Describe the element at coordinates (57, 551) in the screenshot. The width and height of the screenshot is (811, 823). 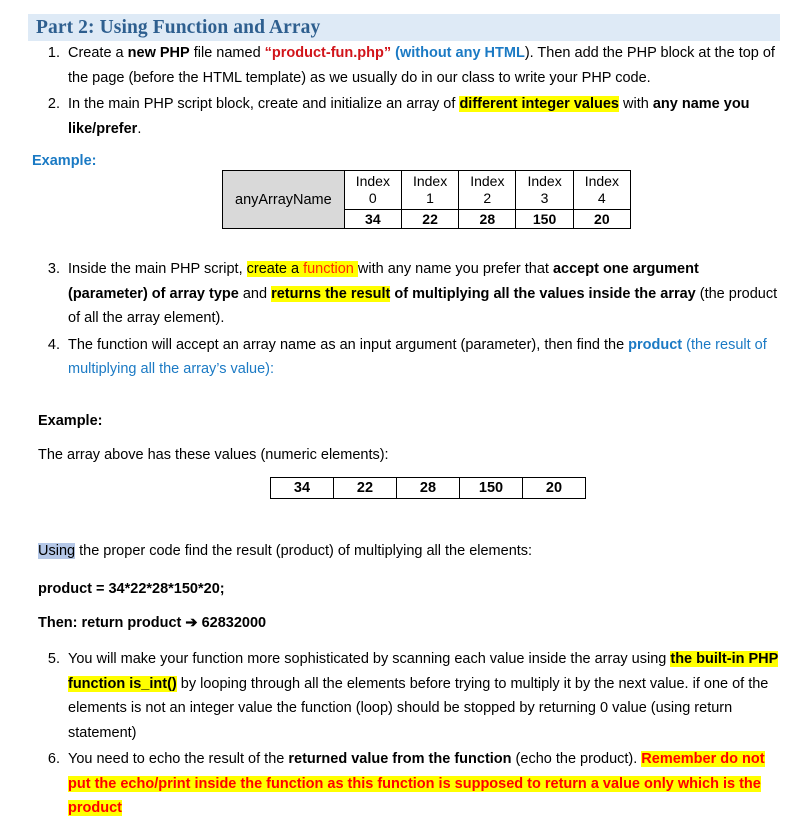
I see `using-highlighted-word: Using` at that location.